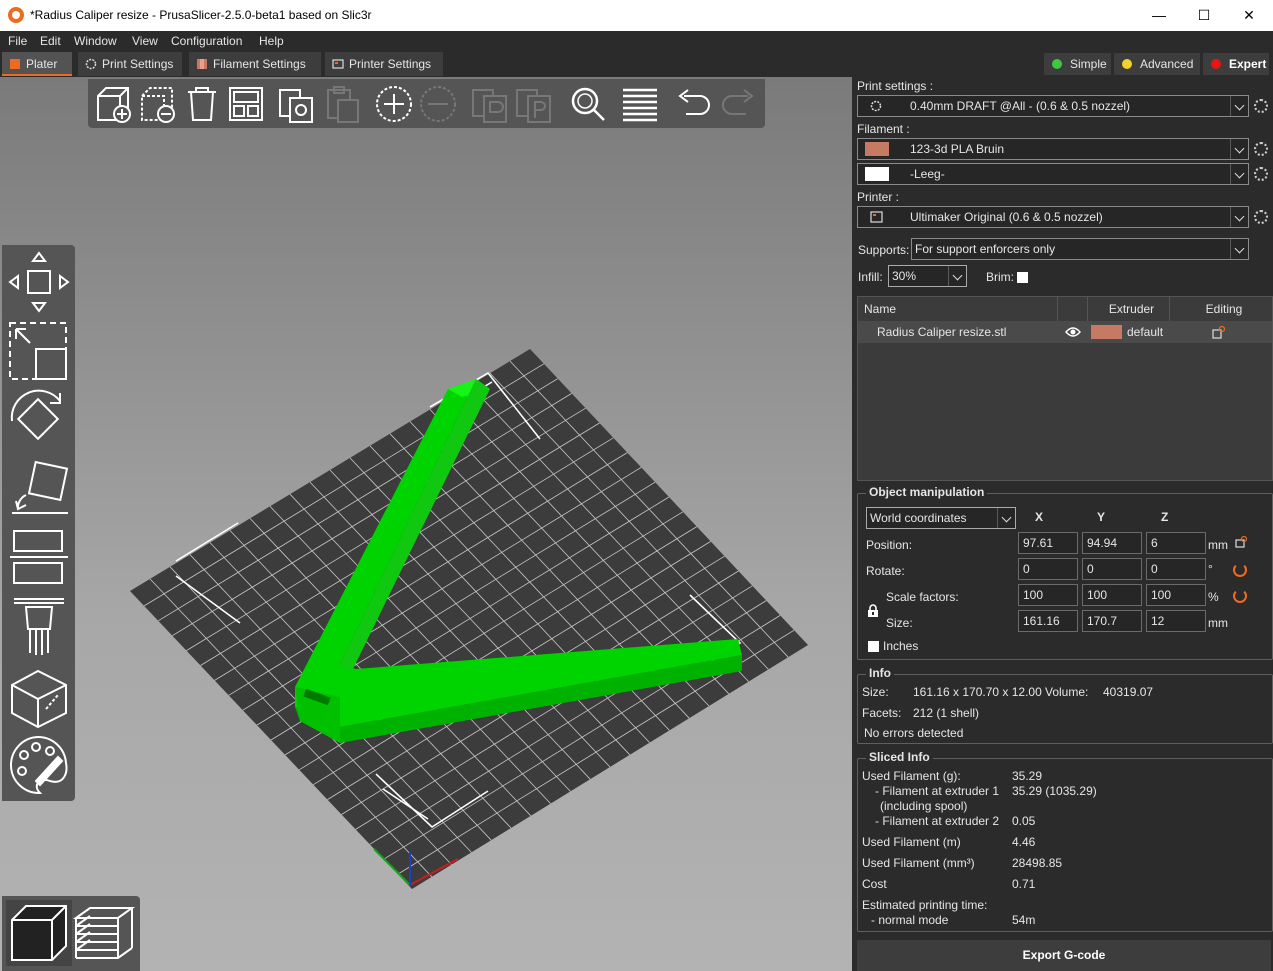  What do you see at coordinates (1218, 332) in the screenshot?
I see `edit-settings-icon` at bounding box center [1218, 332].